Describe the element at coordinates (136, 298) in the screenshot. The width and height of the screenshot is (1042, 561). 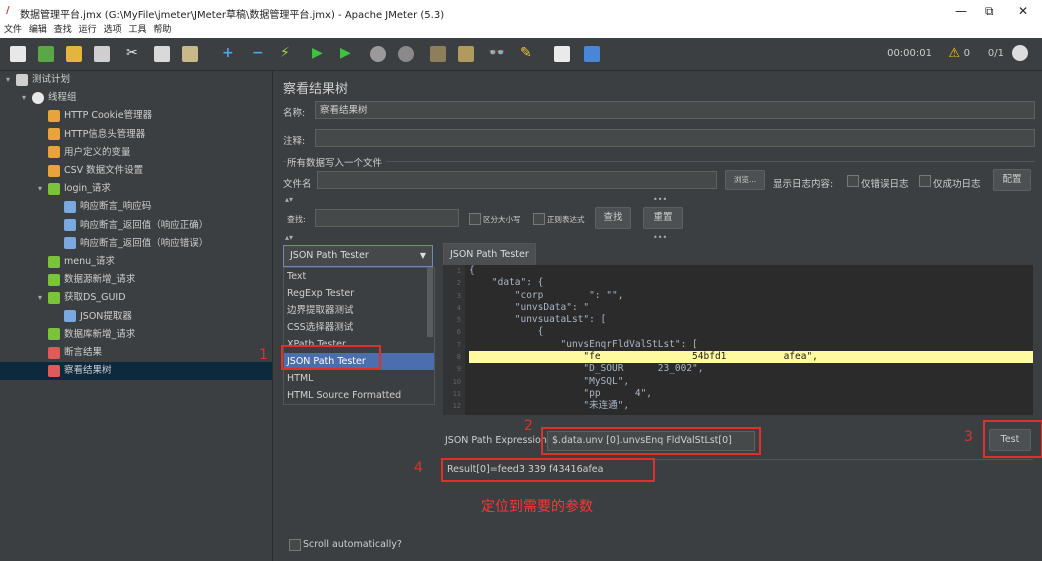
I see `tree-node: ▾ 获取DS_GUID` at that location.